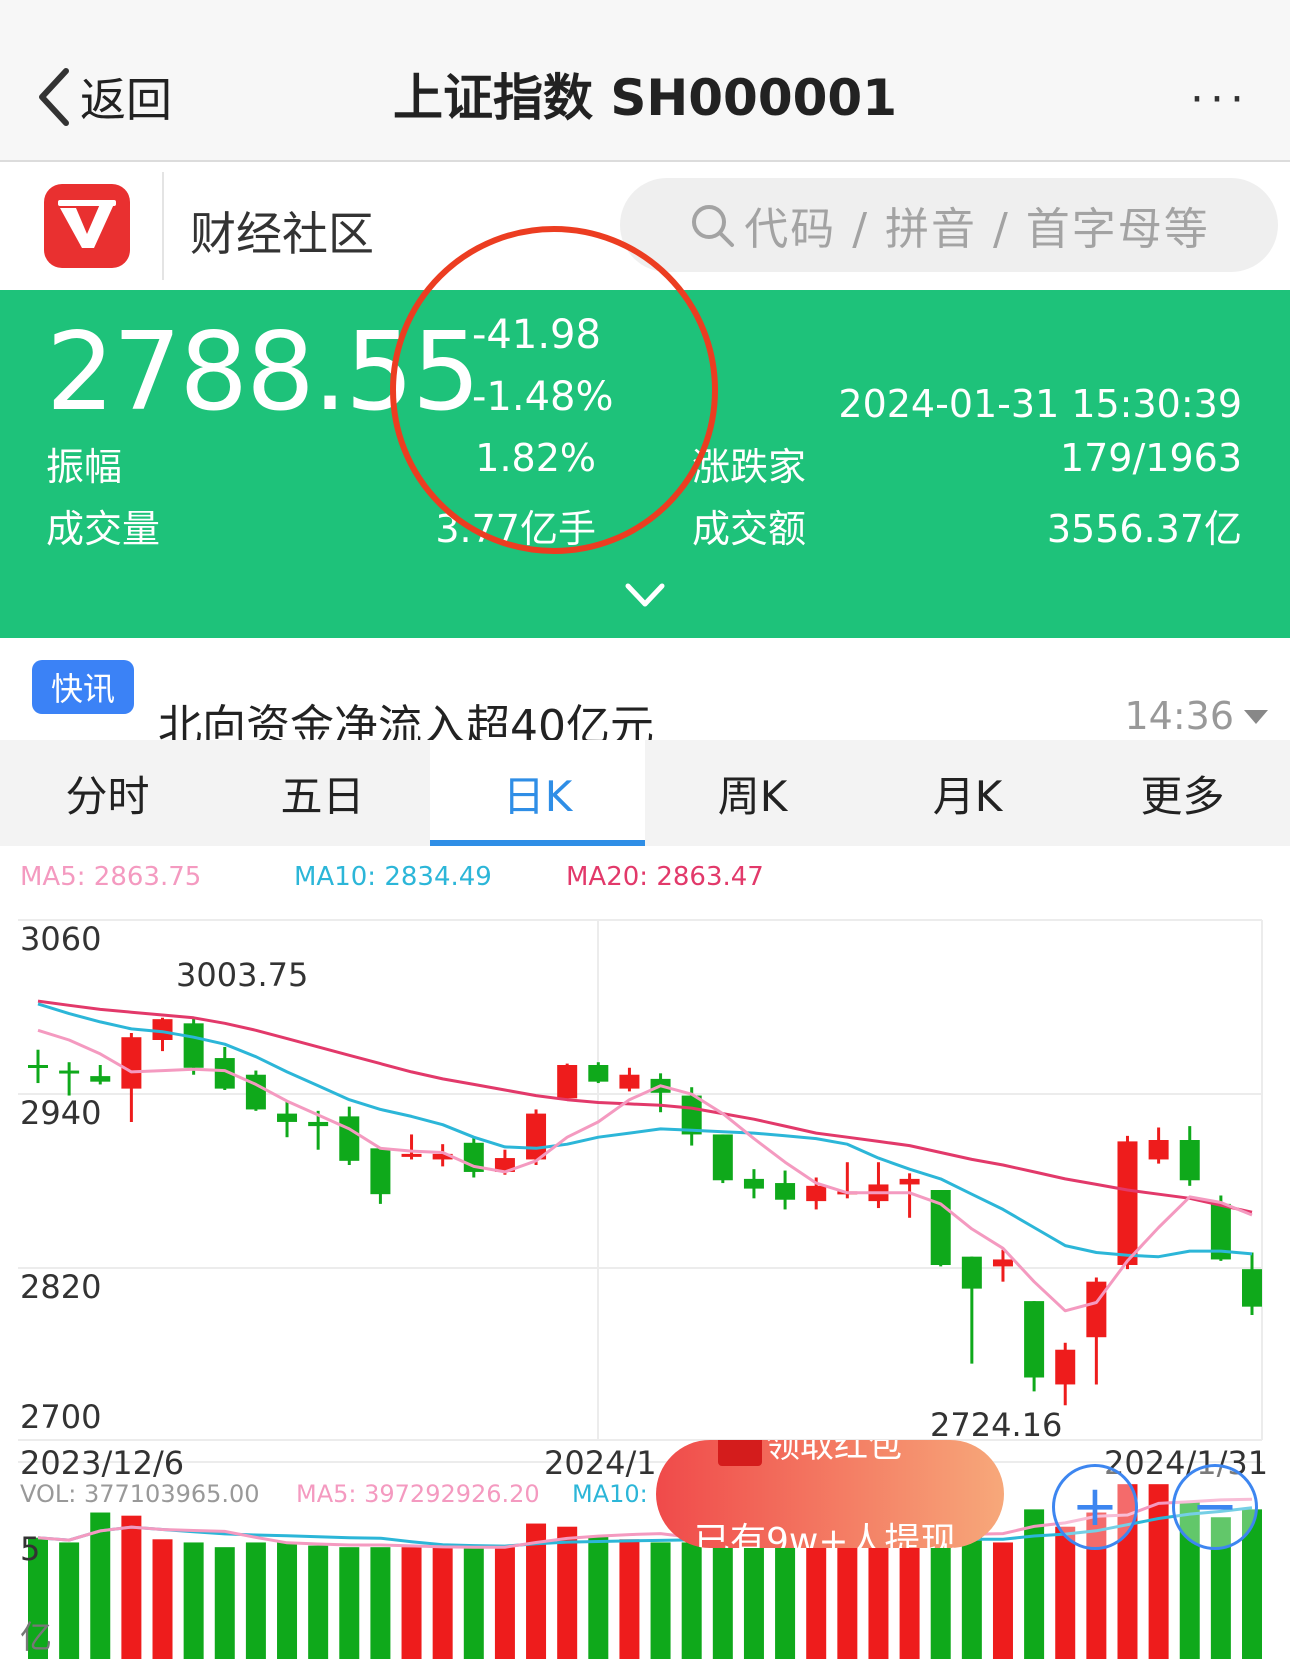 This screenshot has height=1659, width=1290. Describe the element at coordinates (36, 1637) in the screenshot. I see `volume-unit-label: 亿` at that location.